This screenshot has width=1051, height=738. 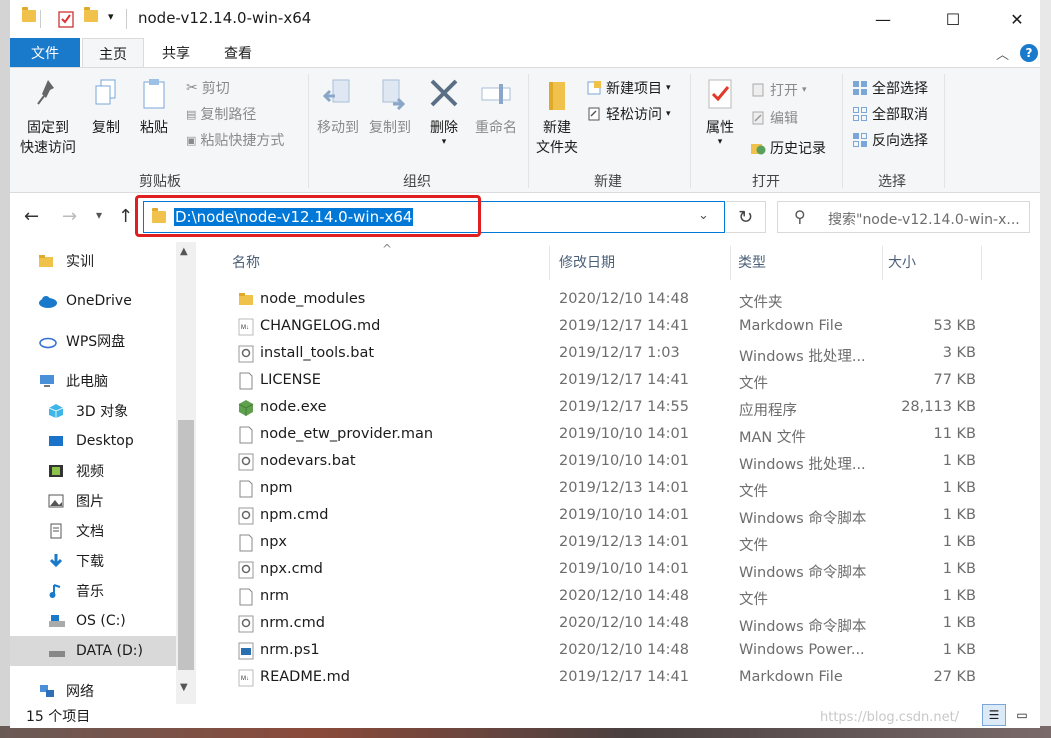 I want to click on sidebar-item: WPS网盘, so click(x=93, y=341).